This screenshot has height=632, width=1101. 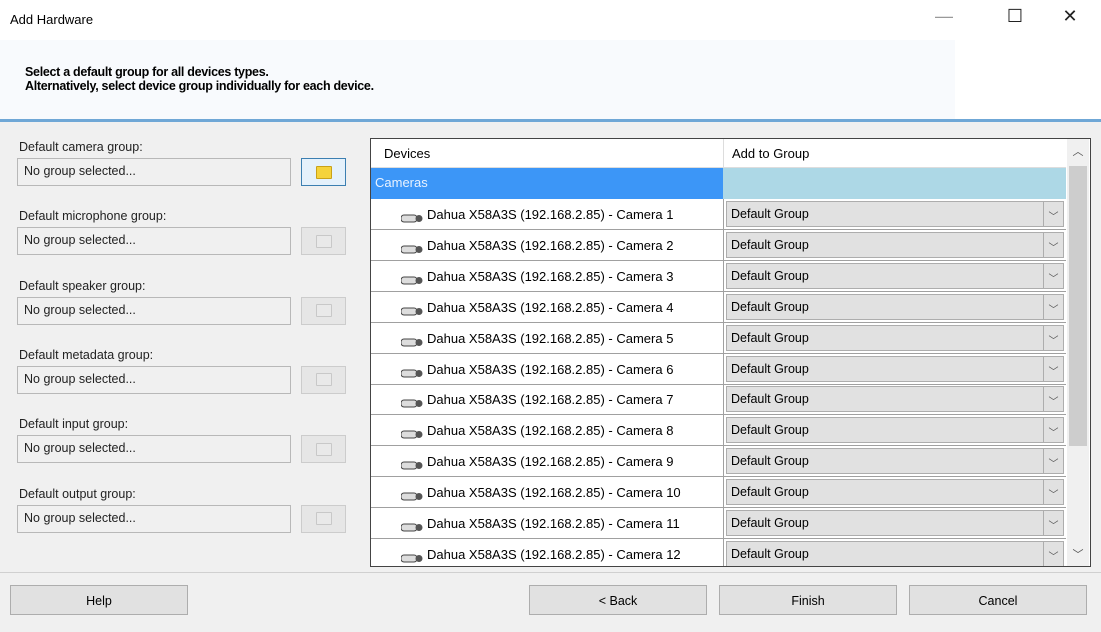 What do you see at coordinates (550, 307) in the screenshot?
I see `device-name: Dahua X58A3S (192.168.2.85) - Camera 4` at bounding box center [550, 307].